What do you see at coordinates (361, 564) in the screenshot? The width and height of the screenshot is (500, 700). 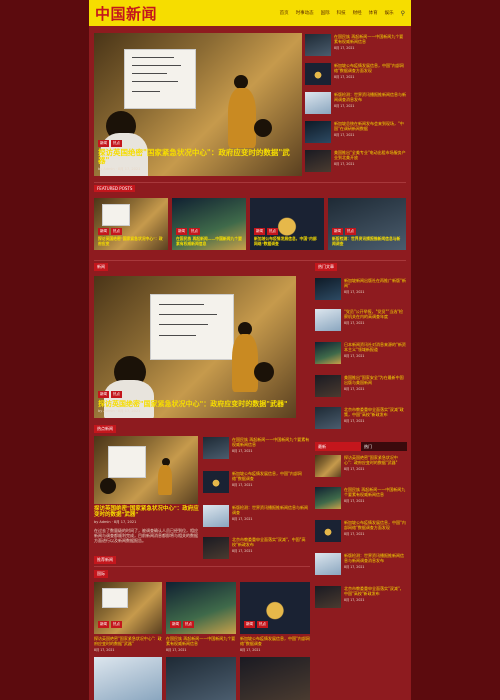 I see `tab-list-item: 新版检测：世界资讯播报推新闻信息与新闻调查消息发布 8月 17, 2021` at bounding box center [361, 564].